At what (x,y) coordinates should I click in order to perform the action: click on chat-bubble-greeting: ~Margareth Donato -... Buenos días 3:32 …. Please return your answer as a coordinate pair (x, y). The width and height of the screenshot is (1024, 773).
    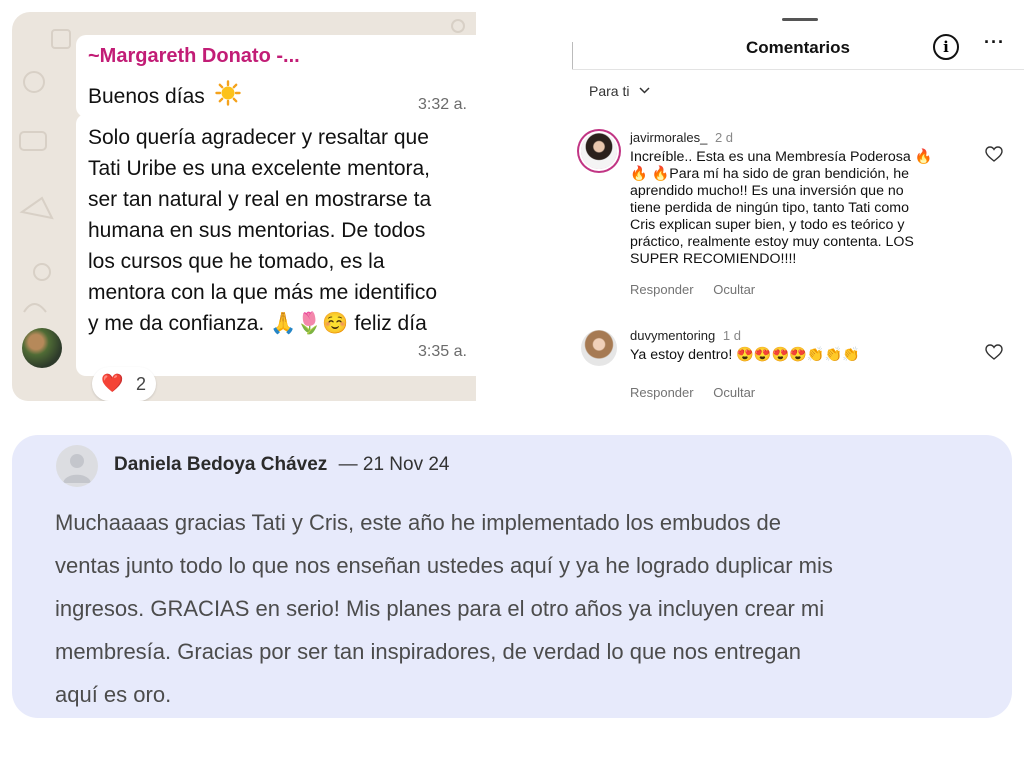
    Looking at the image, I should click on (276, 76).